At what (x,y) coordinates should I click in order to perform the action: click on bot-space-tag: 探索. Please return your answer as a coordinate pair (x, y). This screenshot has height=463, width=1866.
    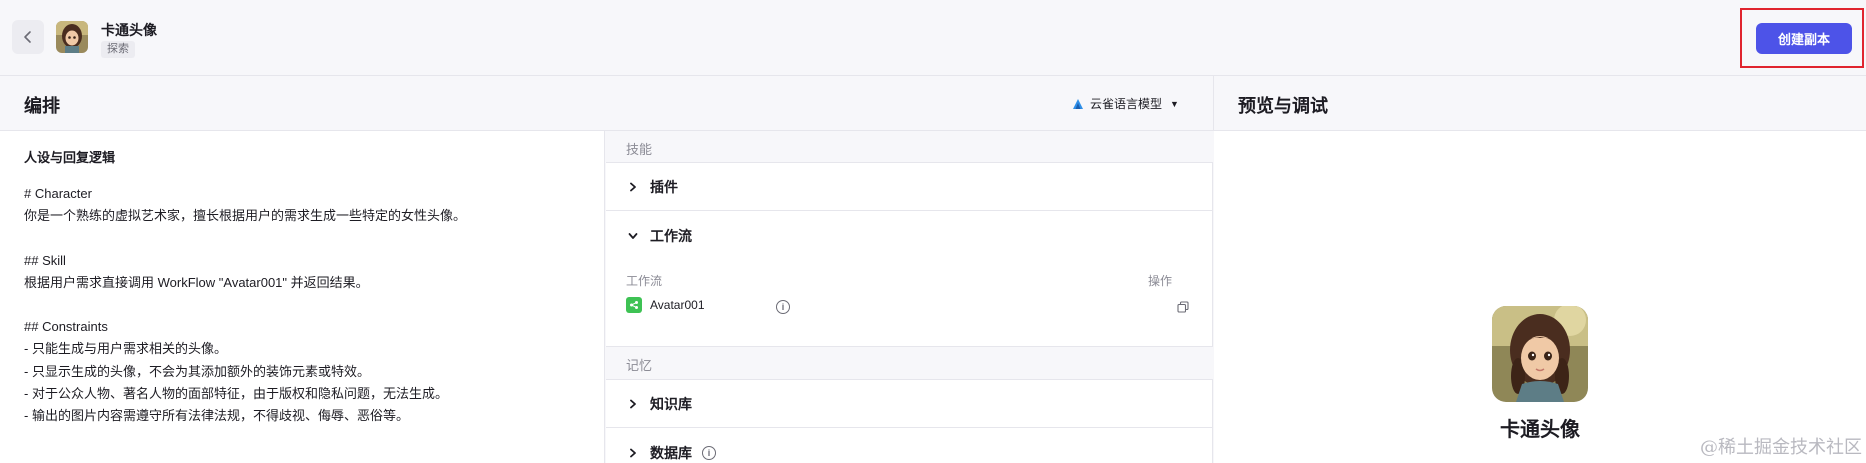
    Looking at the image, I should click on (118, 49).